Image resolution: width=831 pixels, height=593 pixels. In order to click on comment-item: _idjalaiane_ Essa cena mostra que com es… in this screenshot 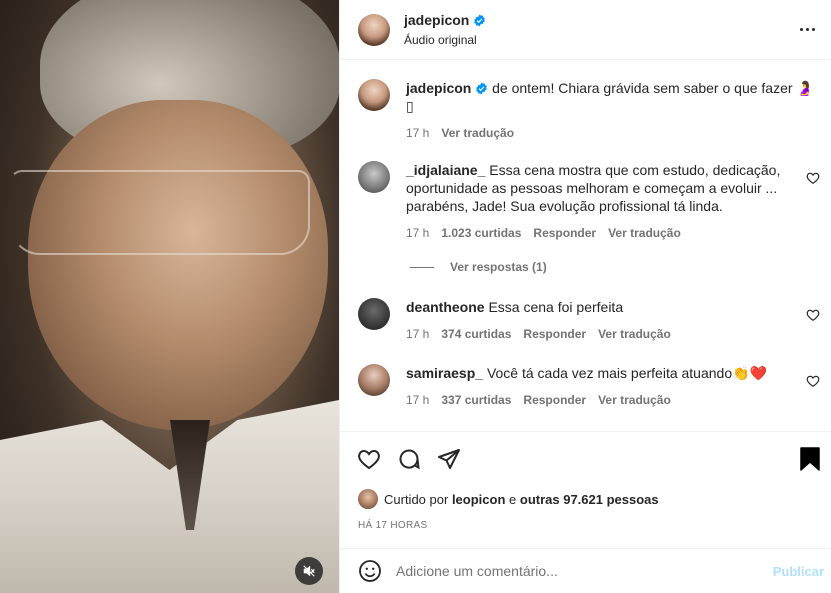, I will do `click(589, 201)`.